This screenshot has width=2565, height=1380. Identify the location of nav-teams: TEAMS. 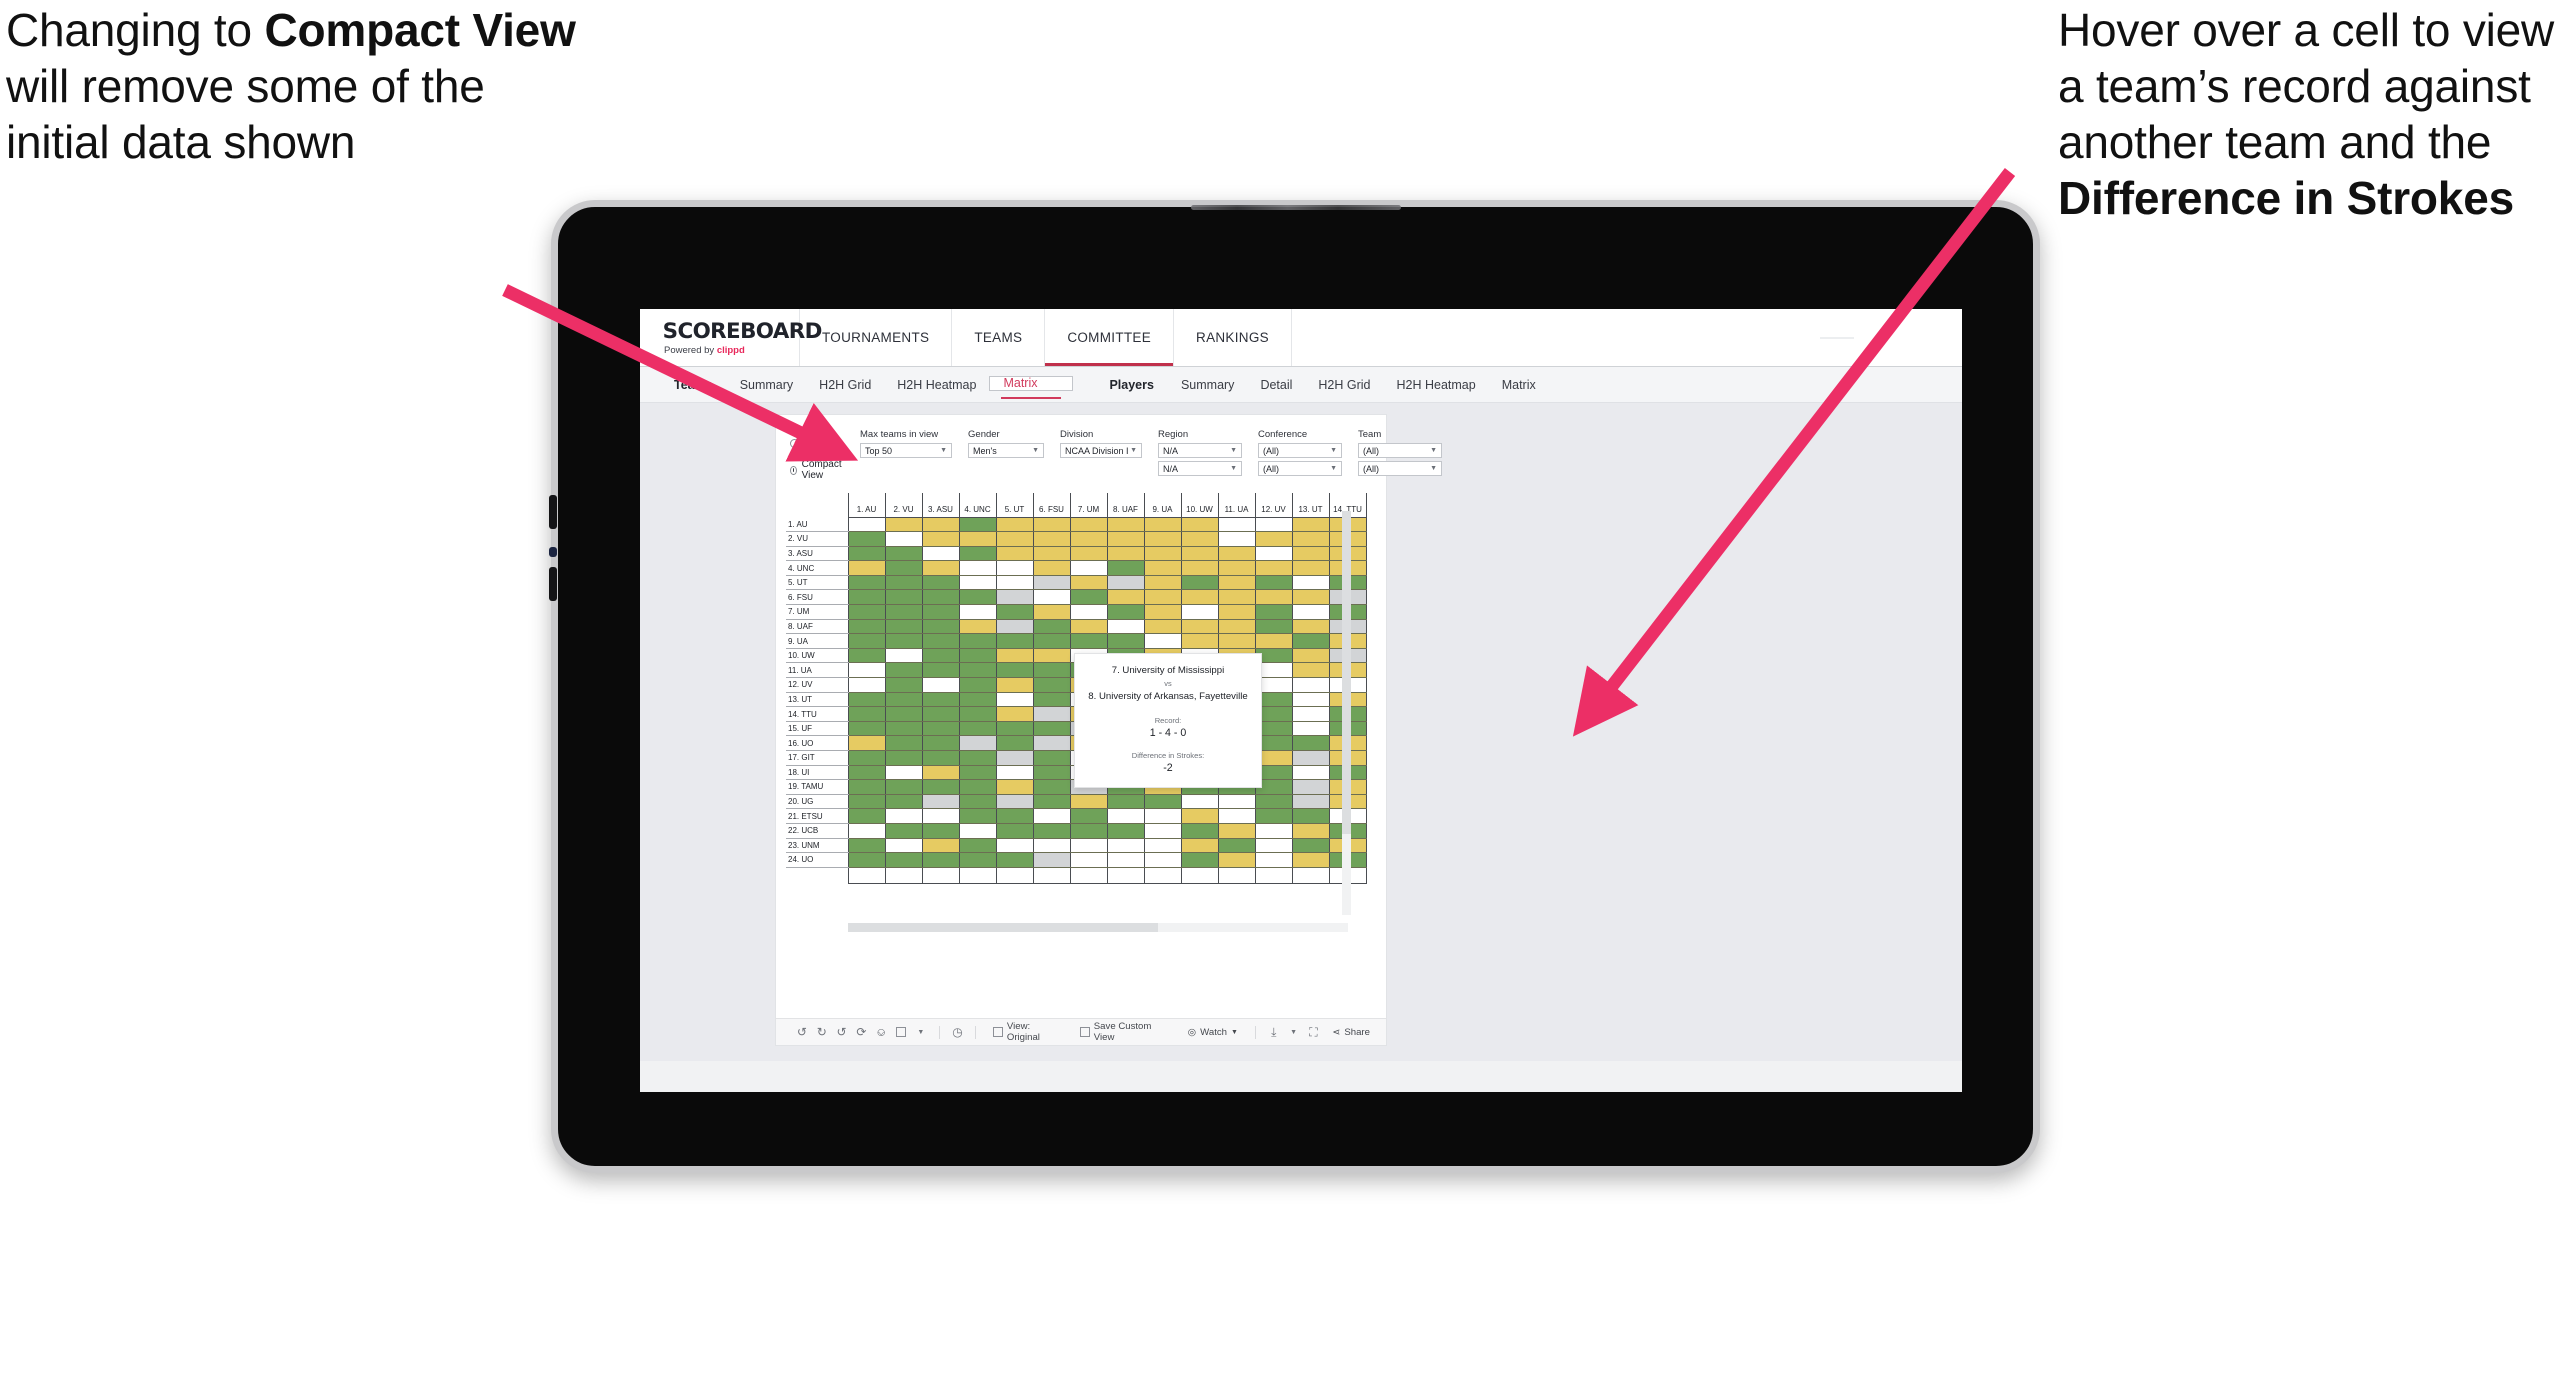
(999, 337).